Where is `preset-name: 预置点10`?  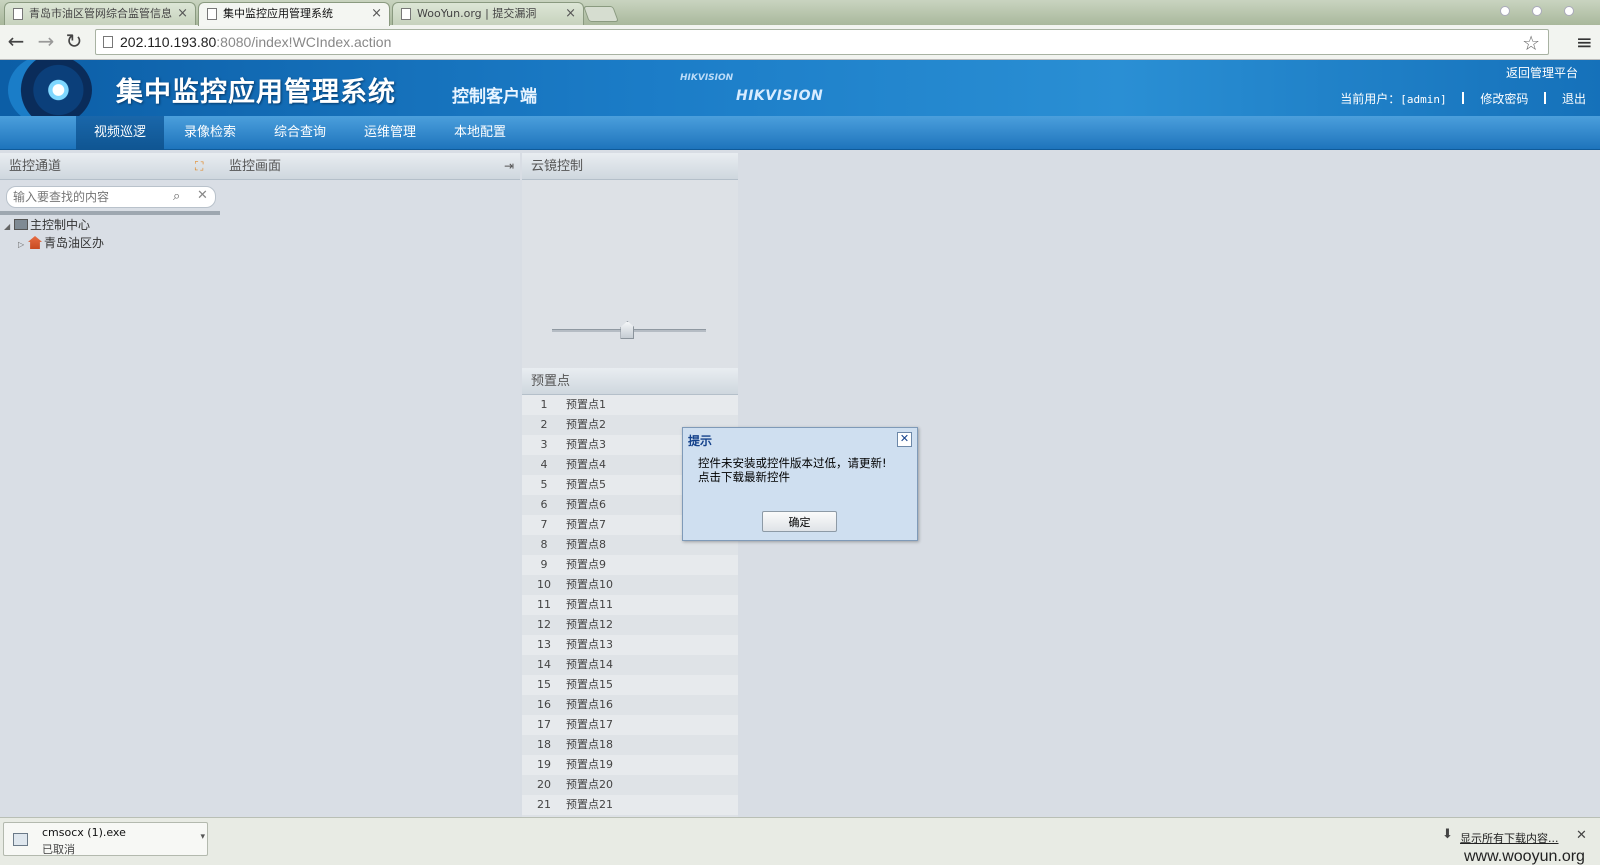
preset-name: 预置点10 is located at coordinates (589, 584).